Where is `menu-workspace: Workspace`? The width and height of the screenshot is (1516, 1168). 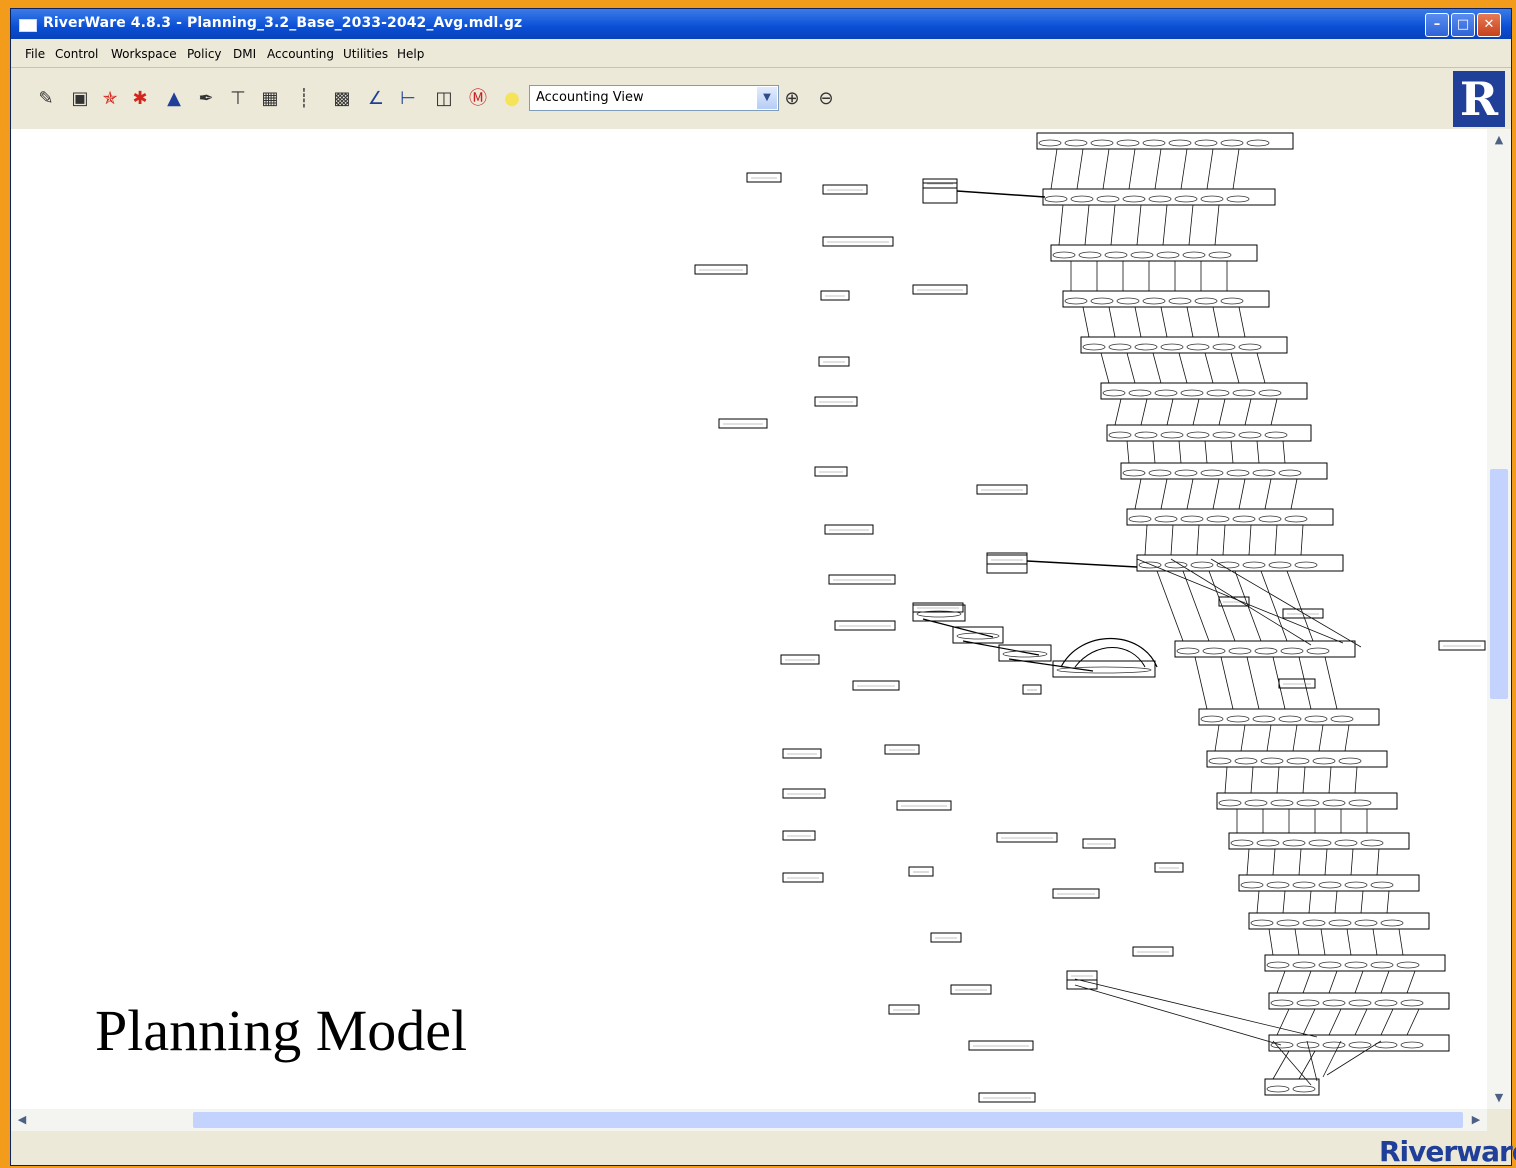 menu-workspace: Workspace is located at coordinates (144, 54).